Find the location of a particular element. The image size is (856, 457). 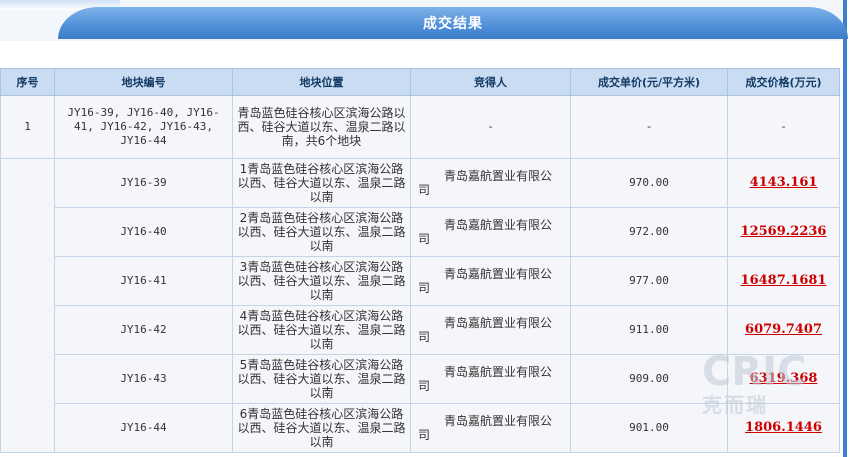

col-location-header: 地块位置 is located at coordinates (321, 82).